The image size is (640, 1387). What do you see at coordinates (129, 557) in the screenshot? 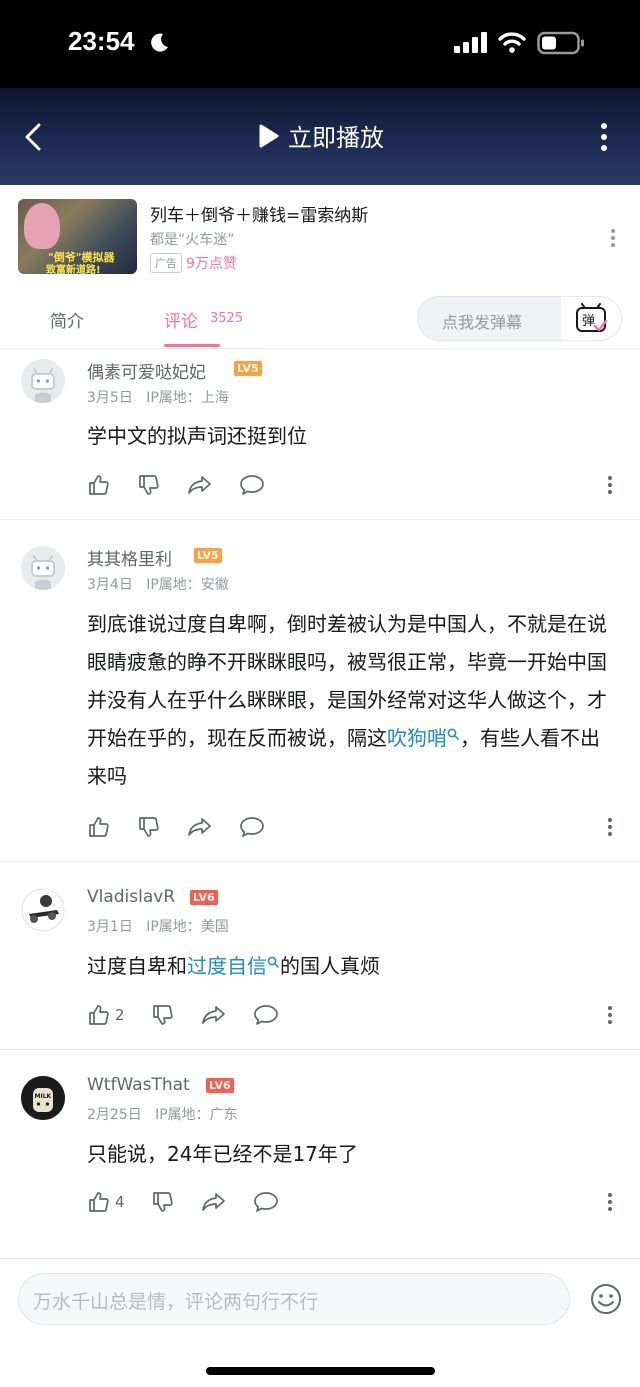
I see `username: 其其格里利` at bounding box center [129, 557].